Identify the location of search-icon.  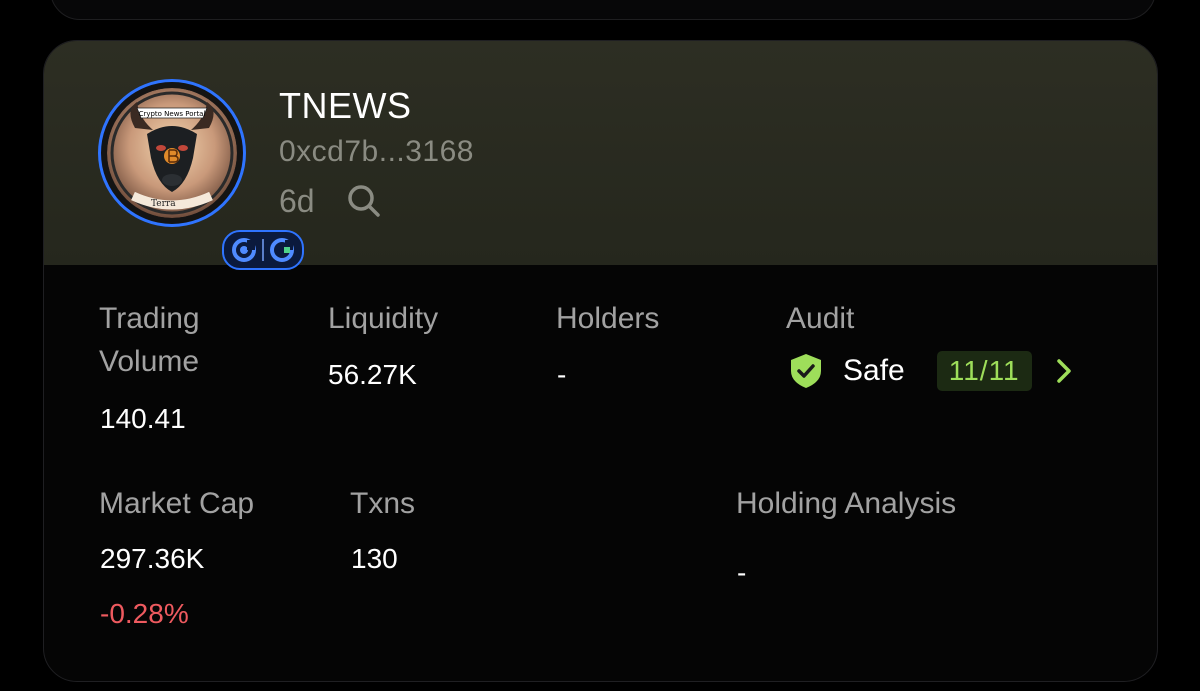
(364, 201).